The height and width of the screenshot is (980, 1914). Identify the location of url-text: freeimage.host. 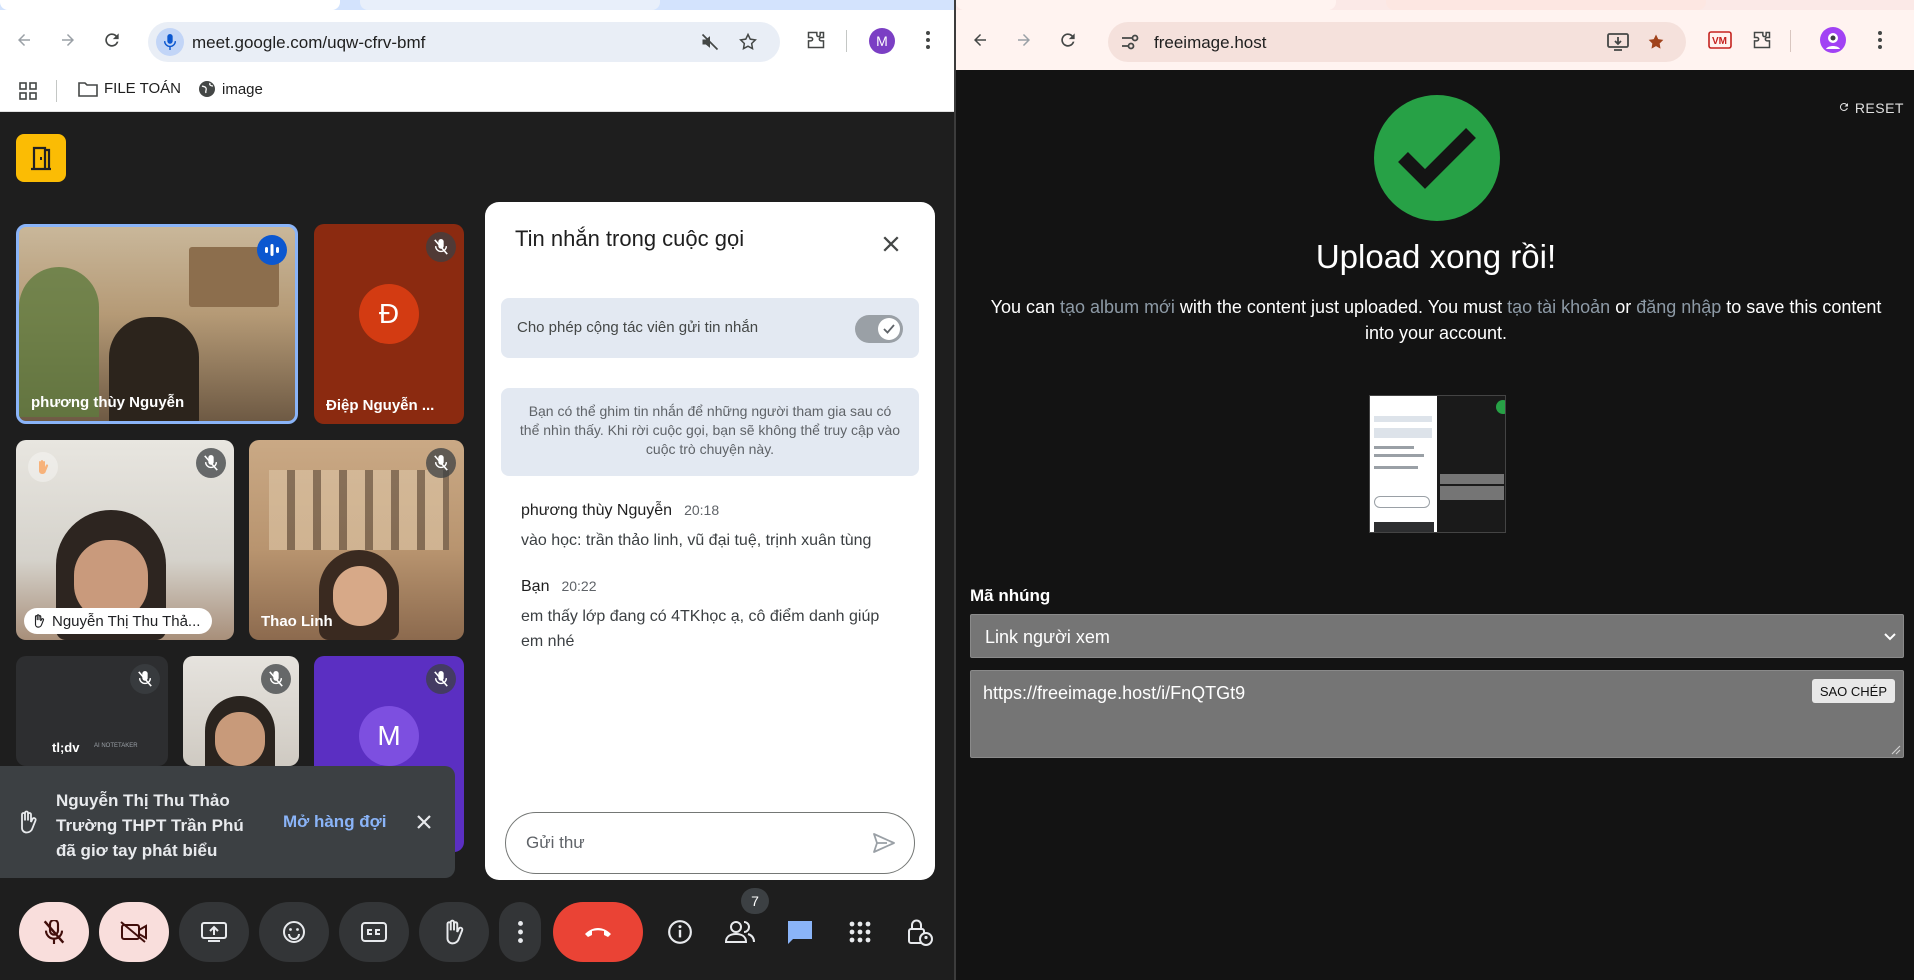
(1210, 42).